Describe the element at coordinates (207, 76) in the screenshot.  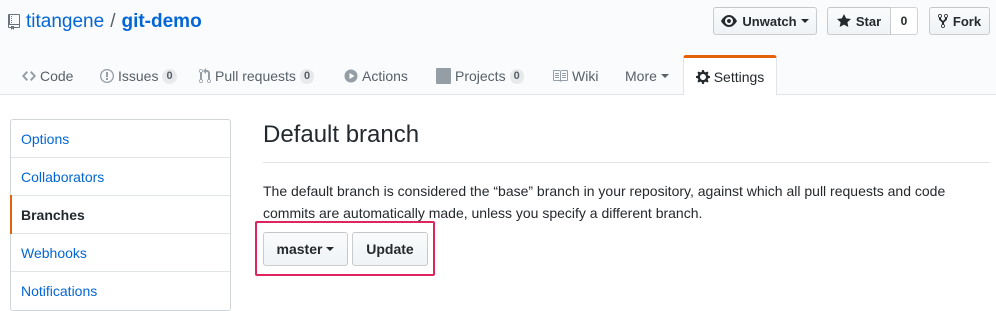
I see `pull-request-icon` at that location.